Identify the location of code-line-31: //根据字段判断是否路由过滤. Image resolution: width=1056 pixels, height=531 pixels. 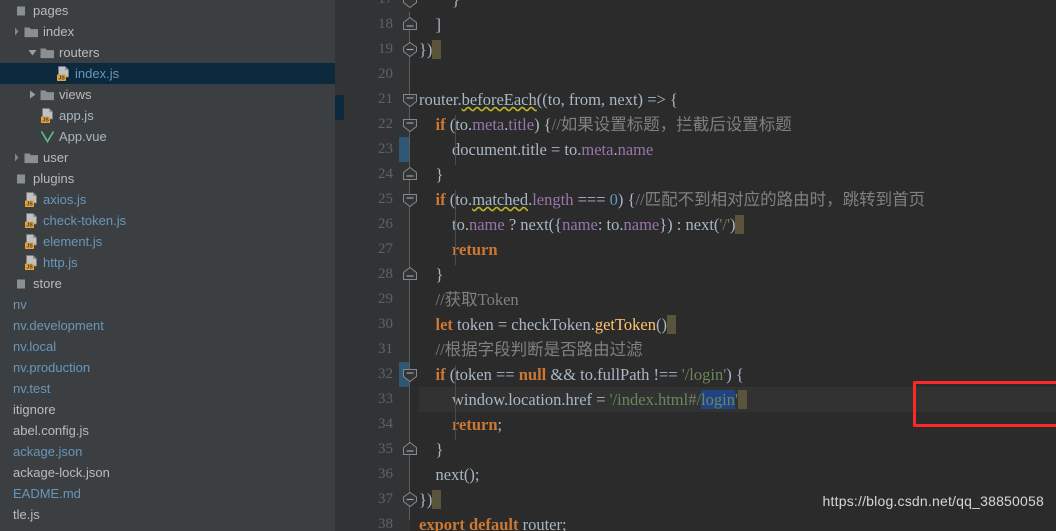
(531, 349).